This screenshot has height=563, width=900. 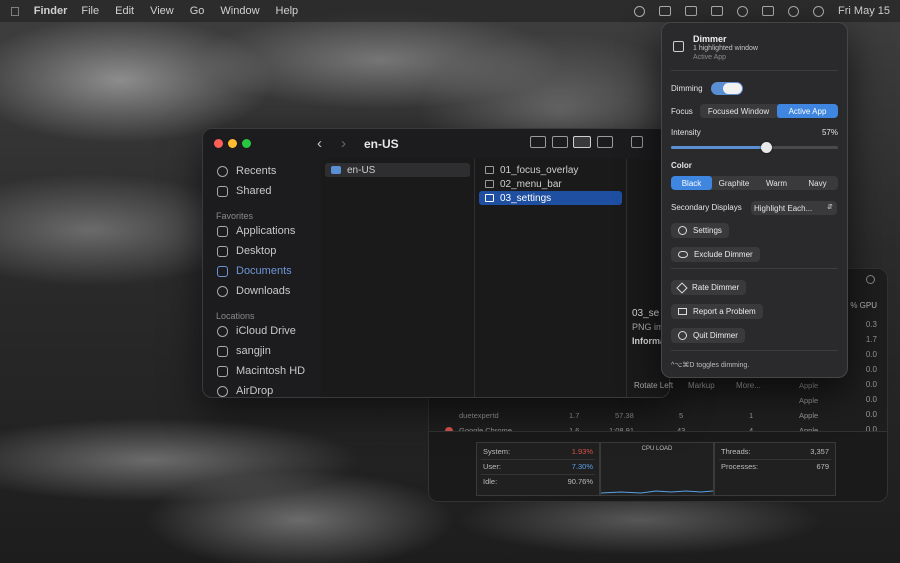 I want to click on quit-dimmer-button: Quit Dimmer, so click(x=708, y=335).